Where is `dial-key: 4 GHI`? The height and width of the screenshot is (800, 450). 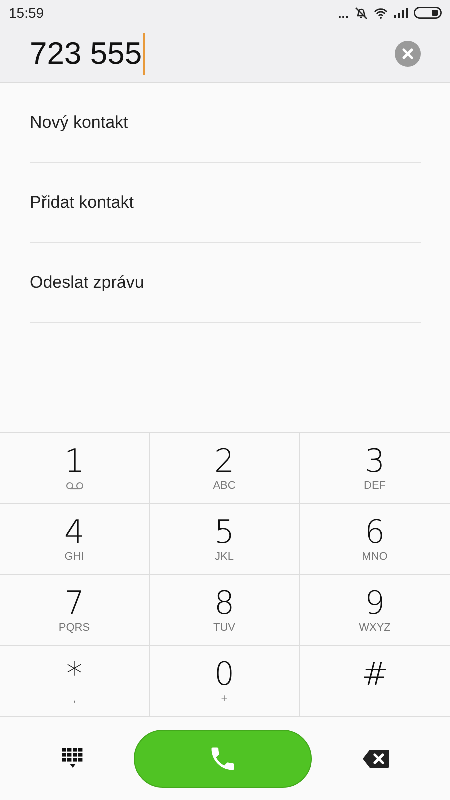
dial-key: 4 GHI is located at coordinates (75, 539).